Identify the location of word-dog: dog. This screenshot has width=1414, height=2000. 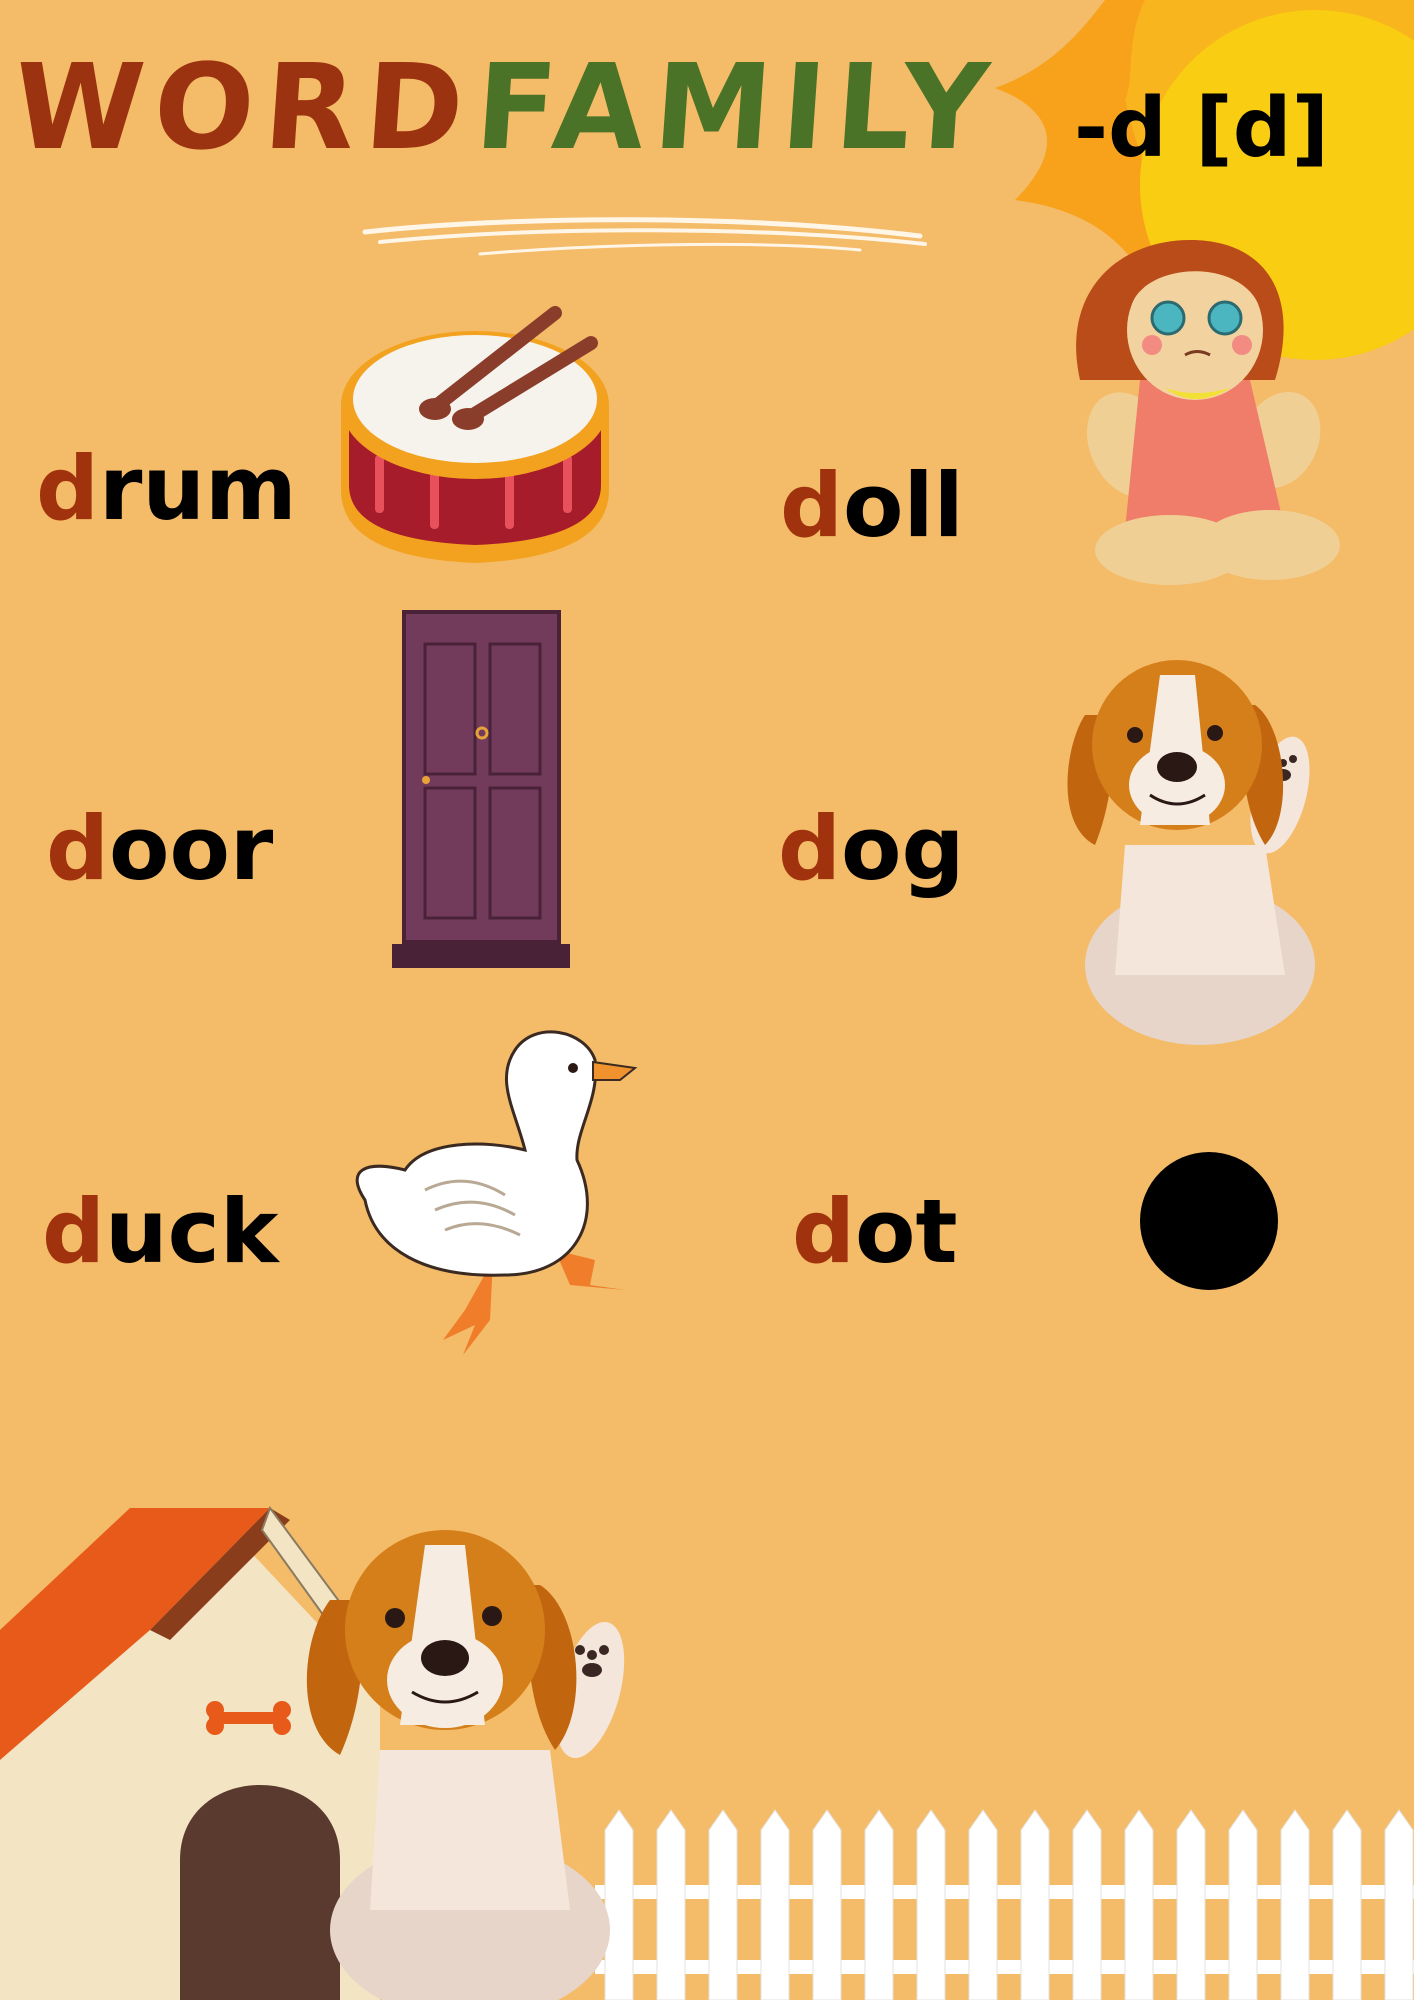
(871, 849).